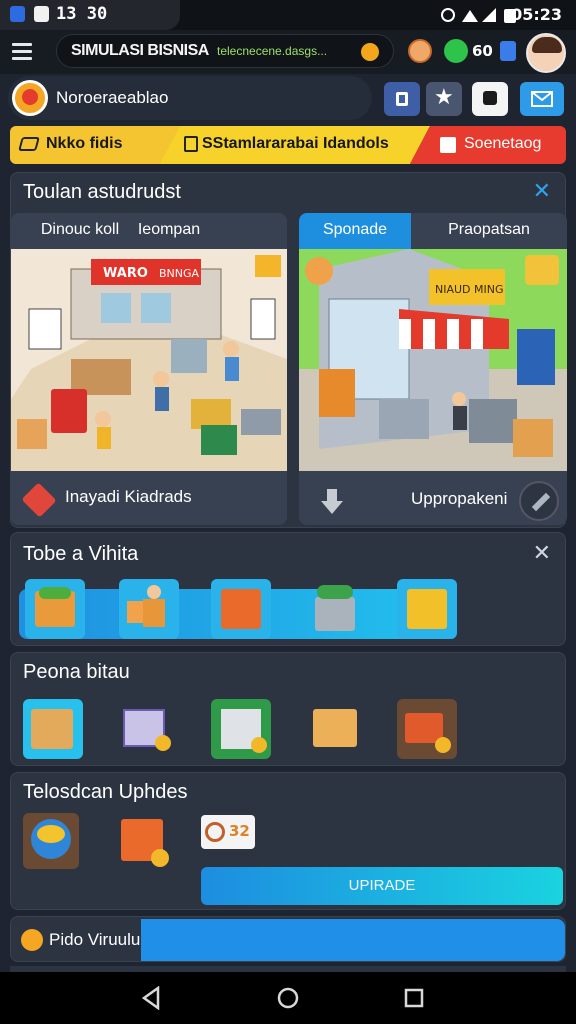 Image resolution: width=576 pixels, height=1024 pixels. I want to click on right-card-footer: Uppropakeni, so click(459, 498).